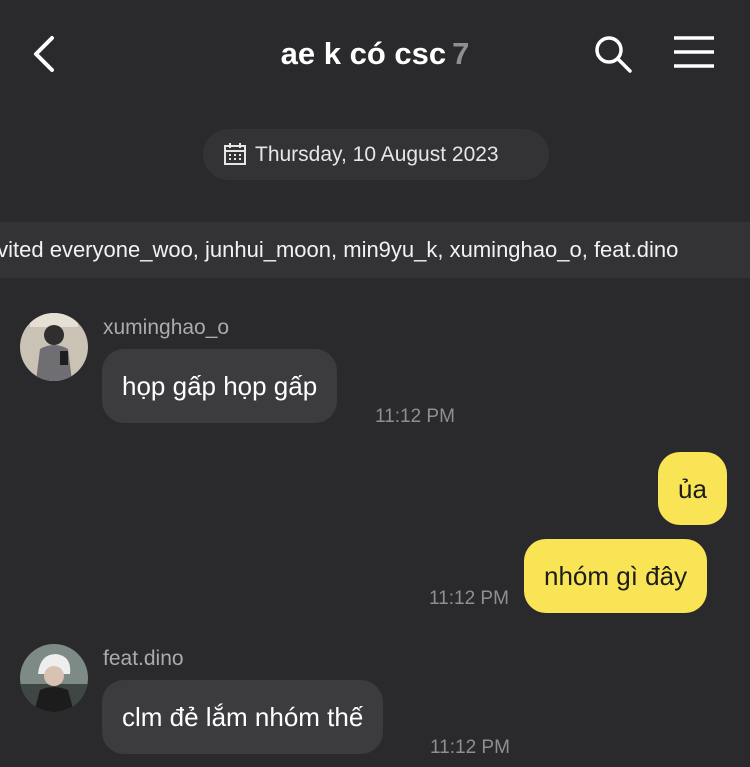 The image size is (750, 767). I want to click on message-text: clm đẻ lắm nhóm thế, so click(243, 717).